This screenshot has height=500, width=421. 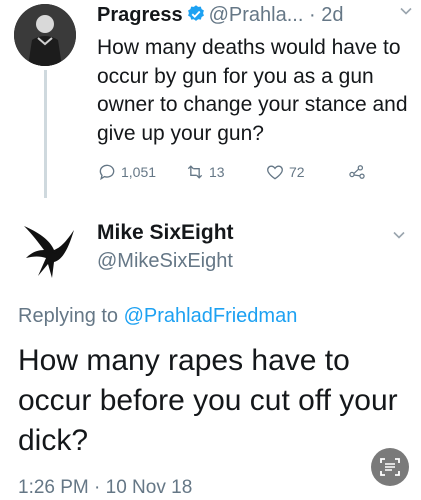 I want to click on handle: @MikeSixEight, so click(x=165, y=261).